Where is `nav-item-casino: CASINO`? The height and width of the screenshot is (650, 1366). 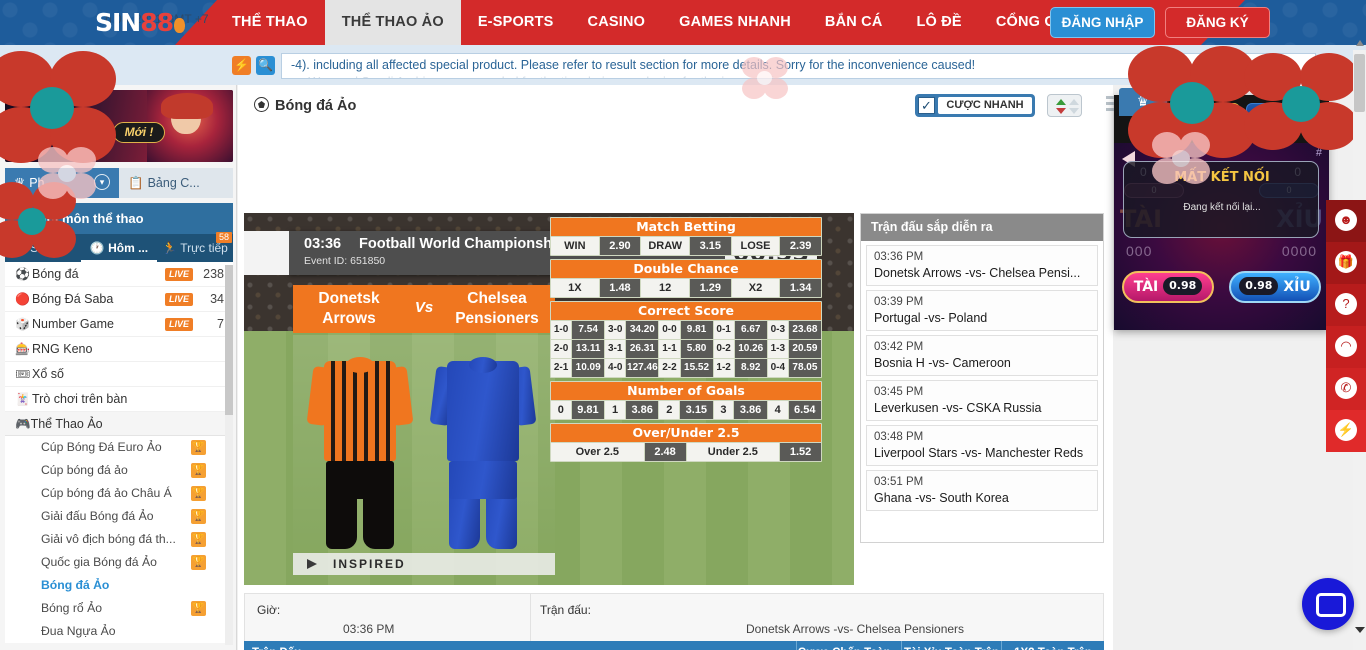 nav-item-casino: CASINO is located at coordinates (617, 22).